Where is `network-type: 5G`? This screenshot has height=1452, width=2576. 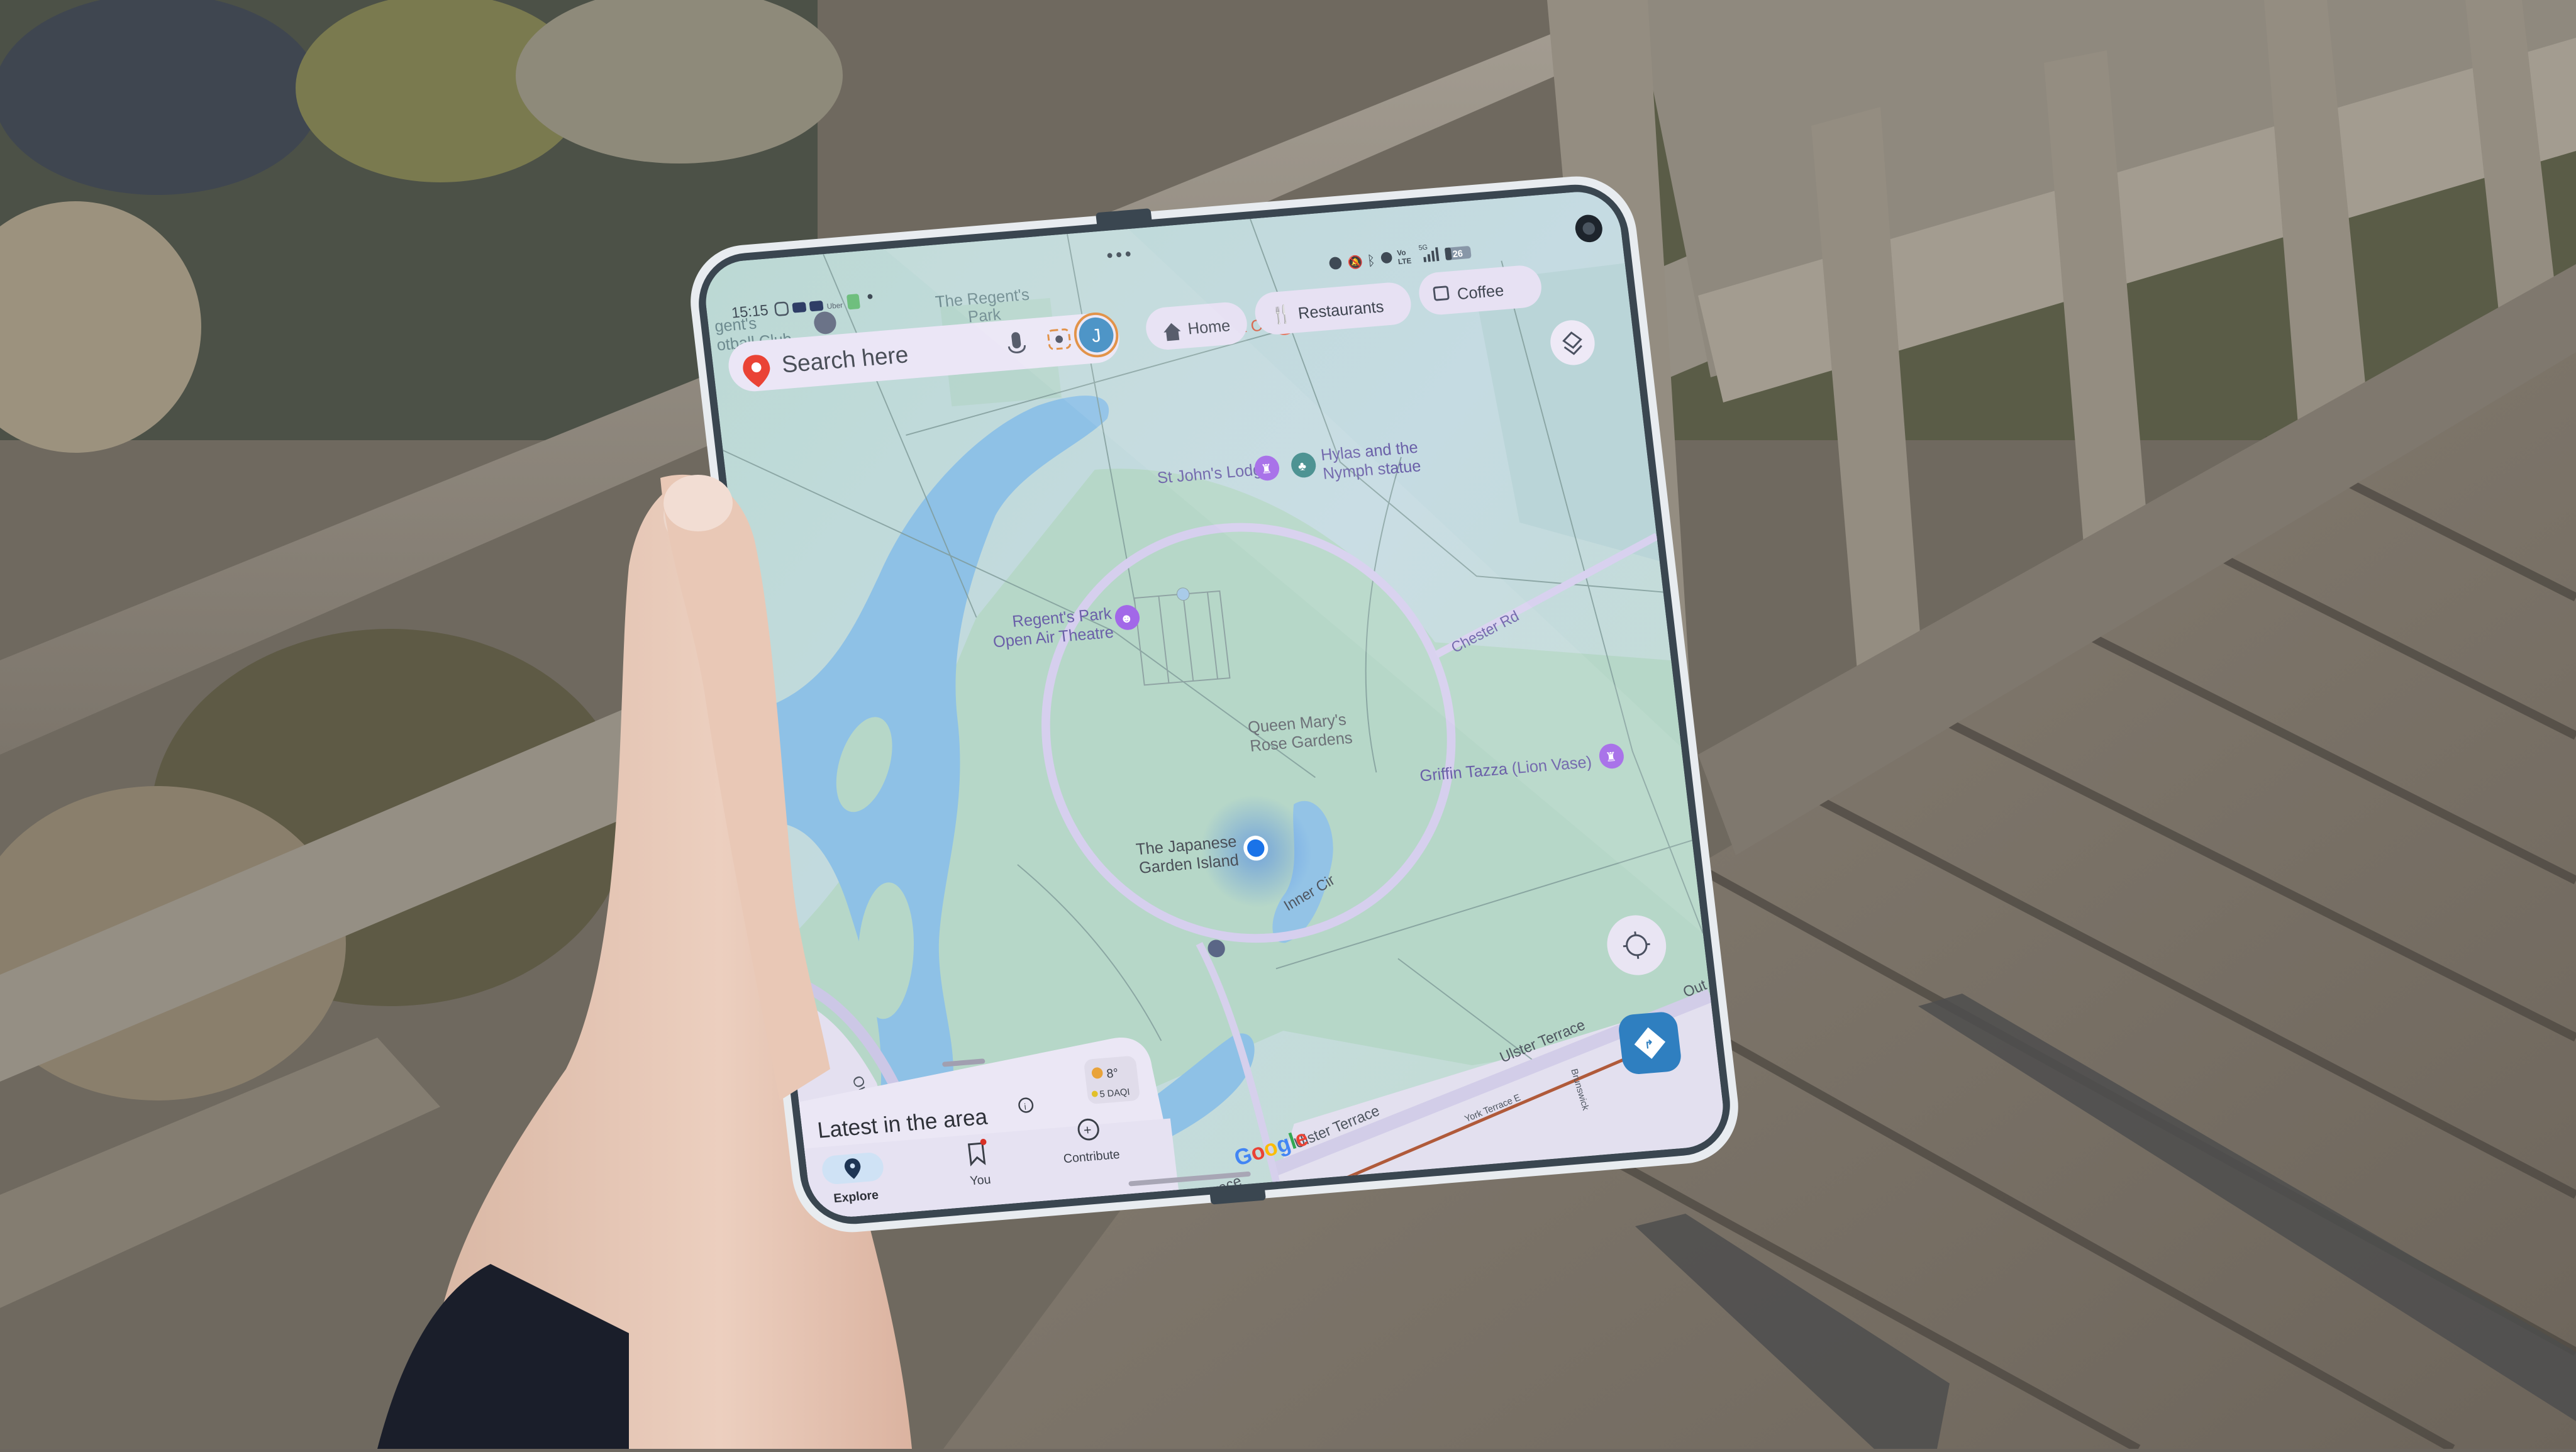 network-type: 5G is located at coordinates (1423, 247).